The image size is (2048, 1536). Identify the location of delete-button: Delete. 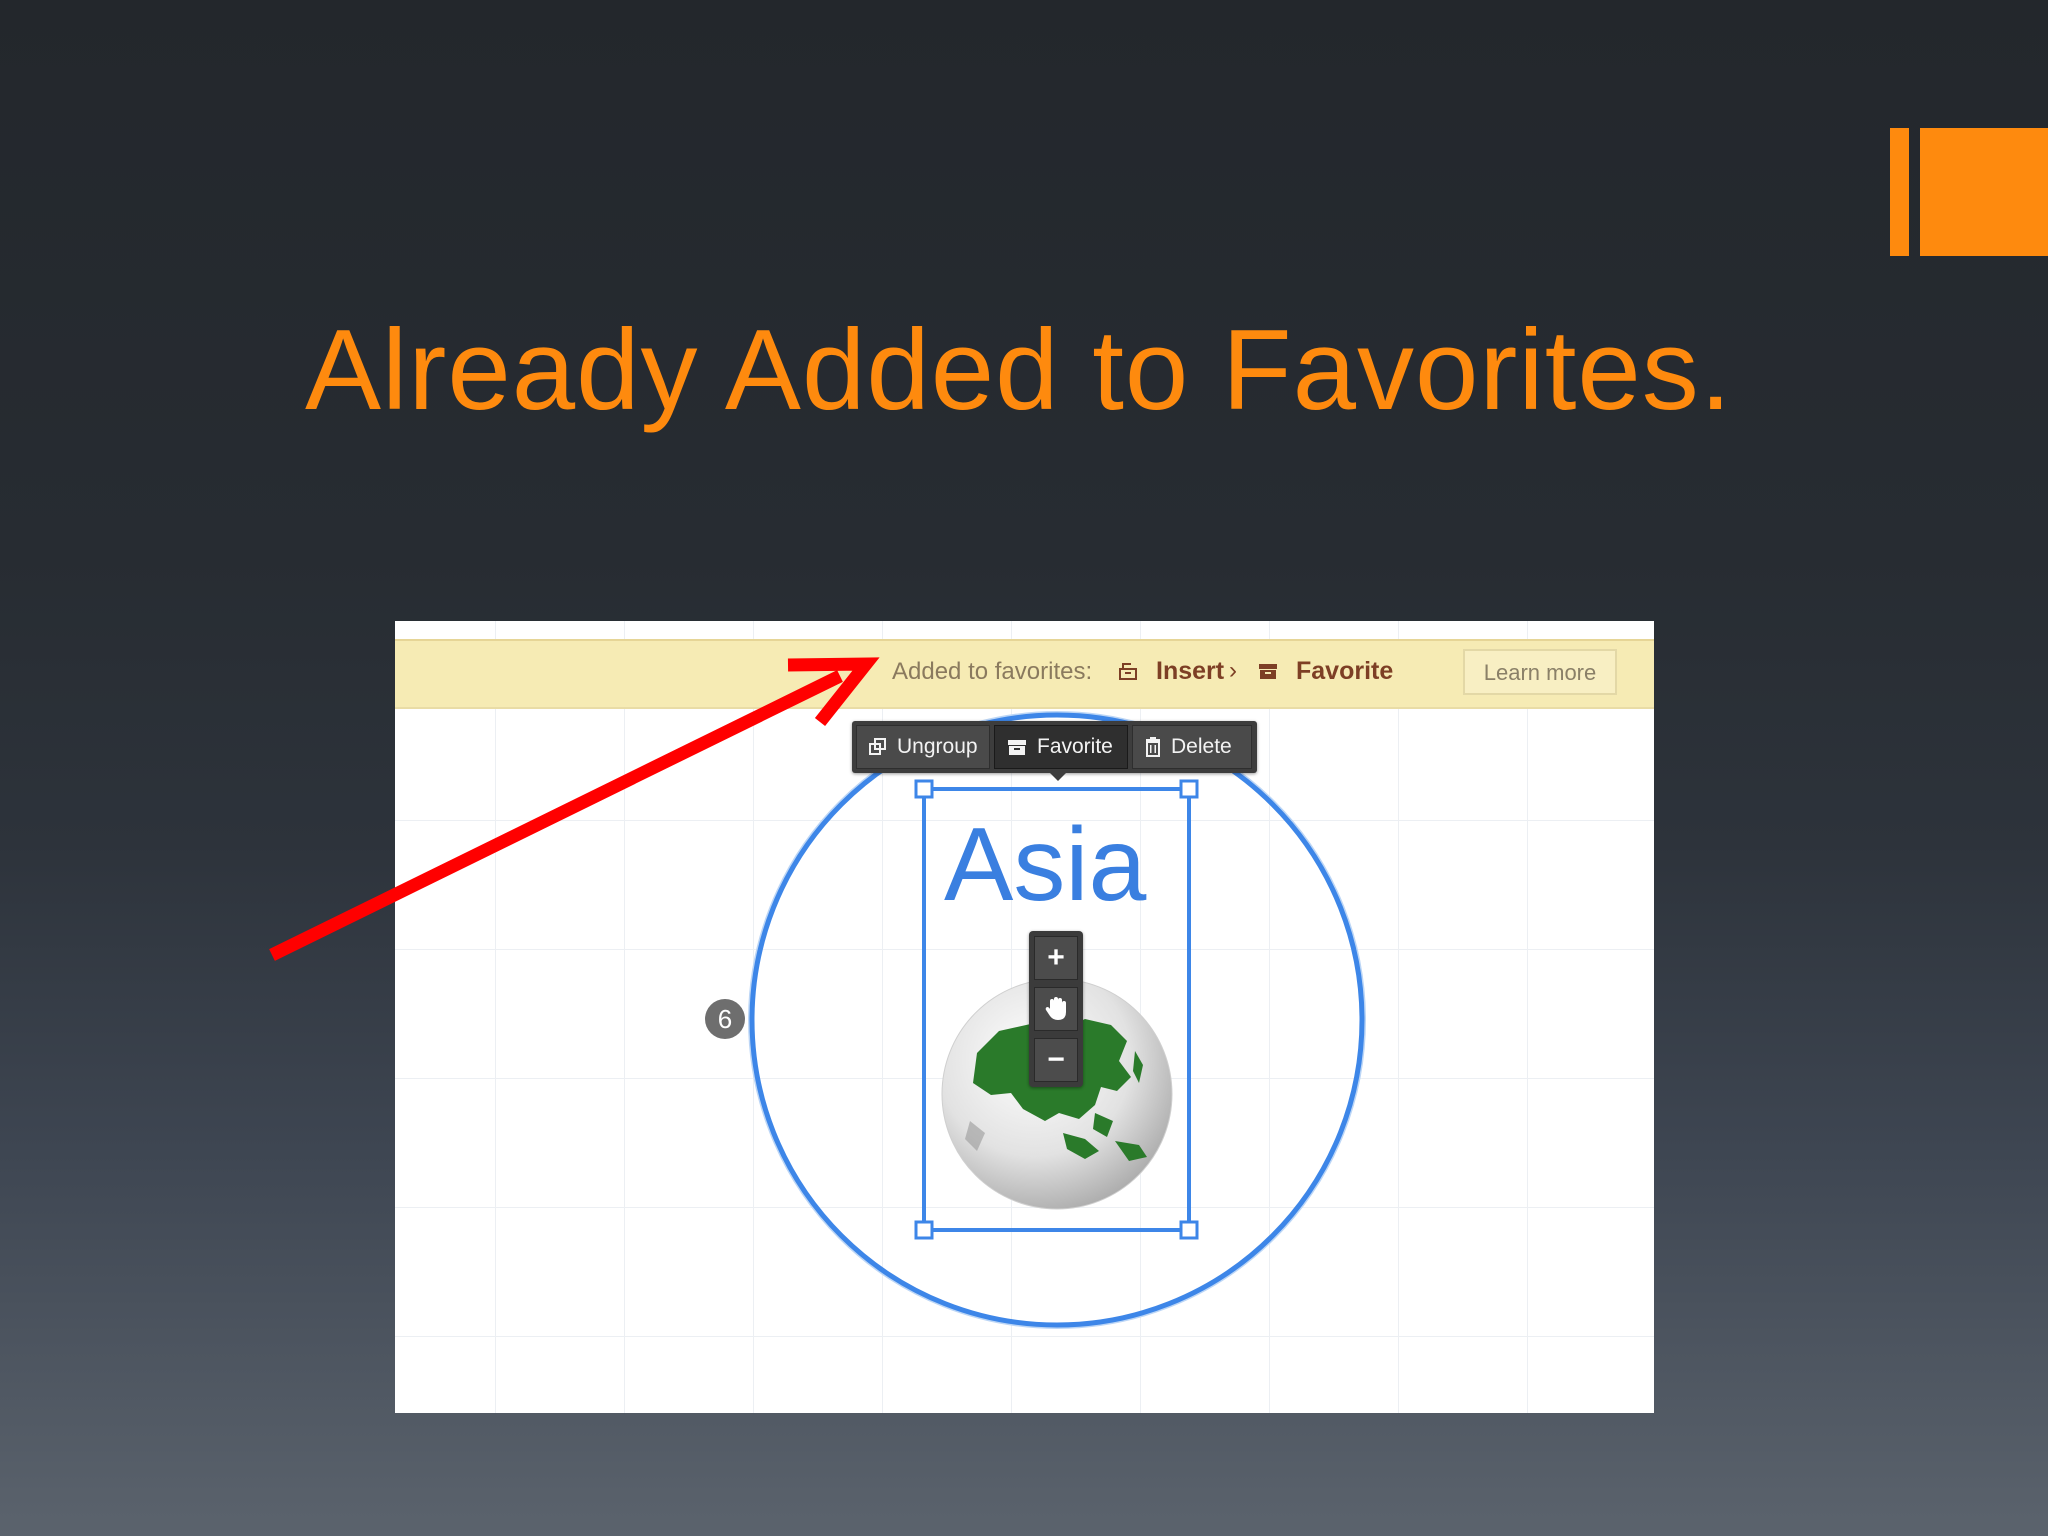
(1192, 747).